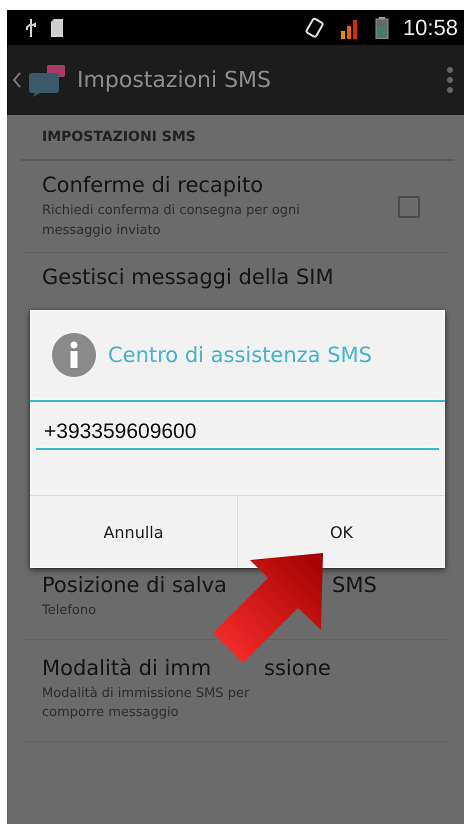 This screenshot has height=824, width=464. What do you see at coordinates (133, 532) in the screenshot?
I see `dialog-button: Annulla` at bounding box center [133, 532].